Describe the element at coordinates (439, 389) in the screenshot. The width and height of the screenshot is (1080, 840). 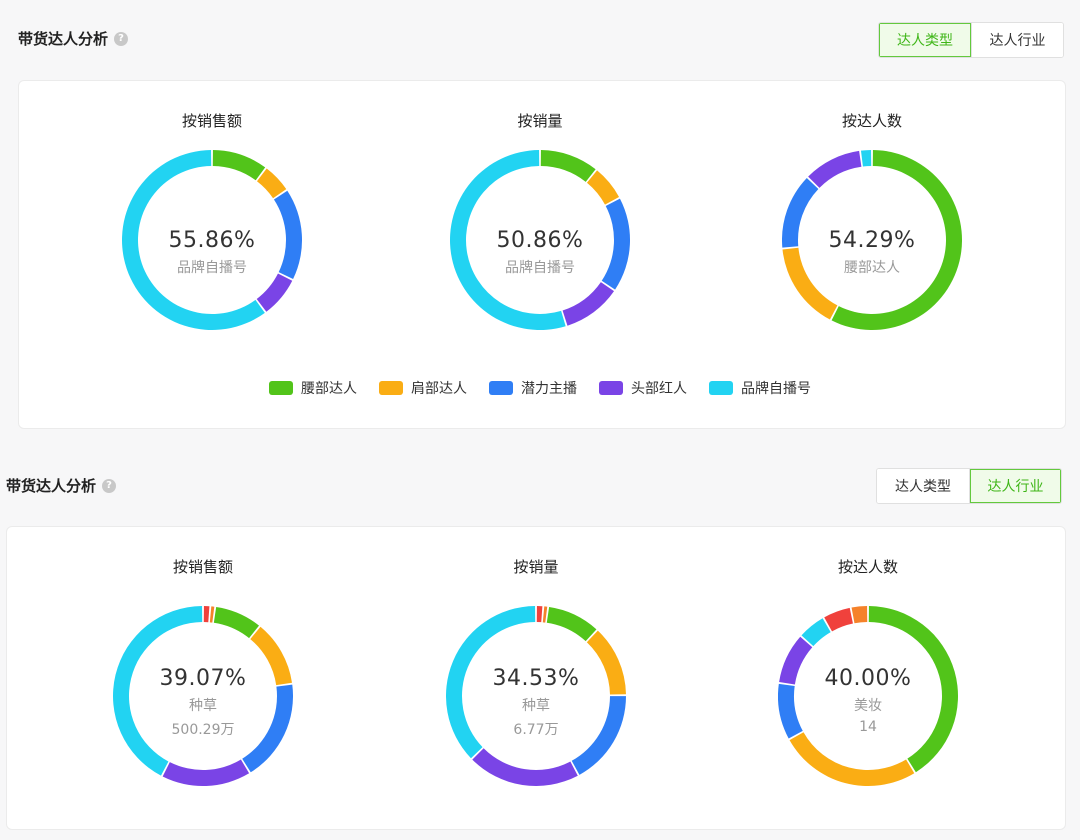
I see `legend-label: 肩部达人` at that location.